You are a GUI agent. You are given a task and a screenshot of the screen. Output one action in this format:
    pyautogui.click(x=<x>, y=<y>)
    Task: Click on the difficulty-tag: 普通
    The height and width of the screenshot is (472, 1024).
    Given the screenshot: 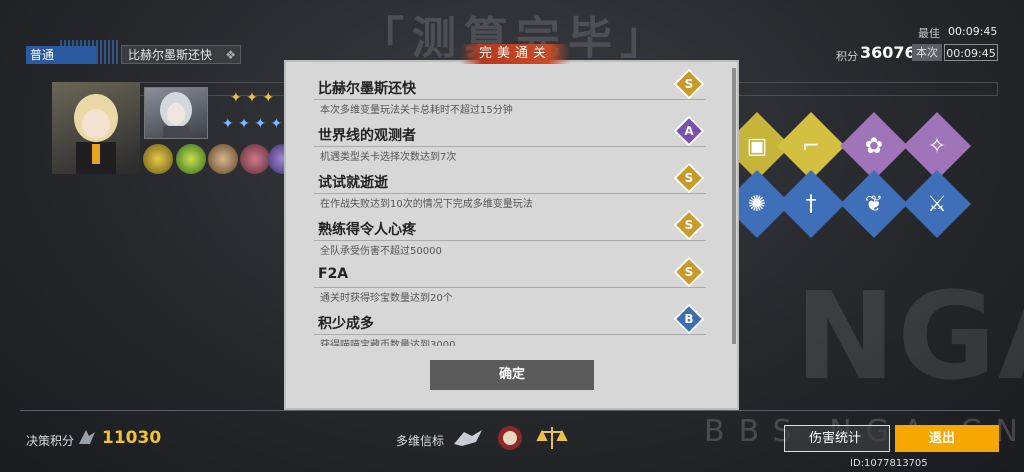 What is the action you would take?
    pyautogui.click(x=61, y=55)
    